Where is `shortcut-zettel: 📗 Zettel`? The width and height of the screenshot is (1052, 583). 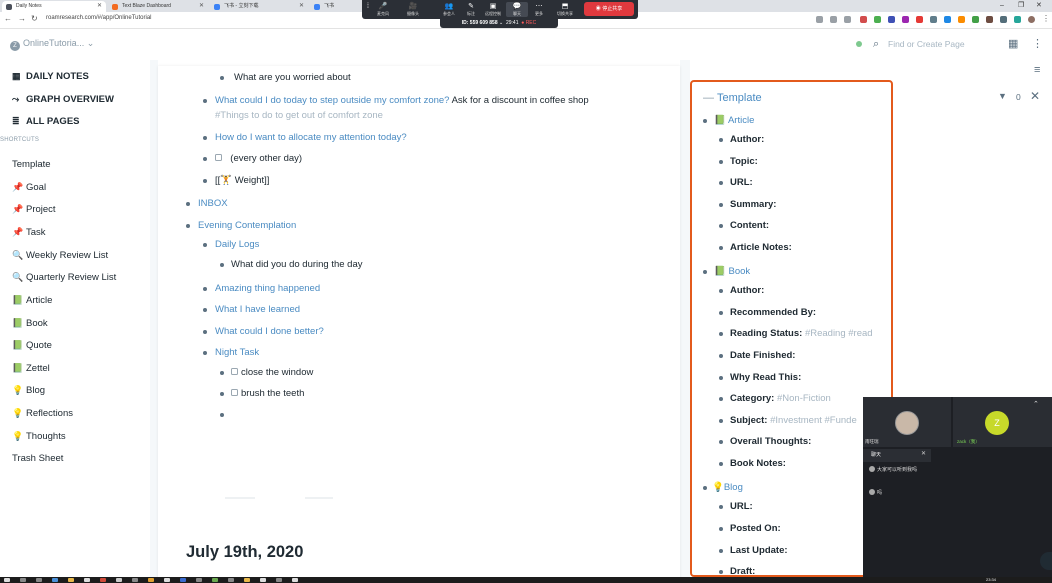
shortcut-zettel: 📗 Zettel is located at coordinates (31, 368).